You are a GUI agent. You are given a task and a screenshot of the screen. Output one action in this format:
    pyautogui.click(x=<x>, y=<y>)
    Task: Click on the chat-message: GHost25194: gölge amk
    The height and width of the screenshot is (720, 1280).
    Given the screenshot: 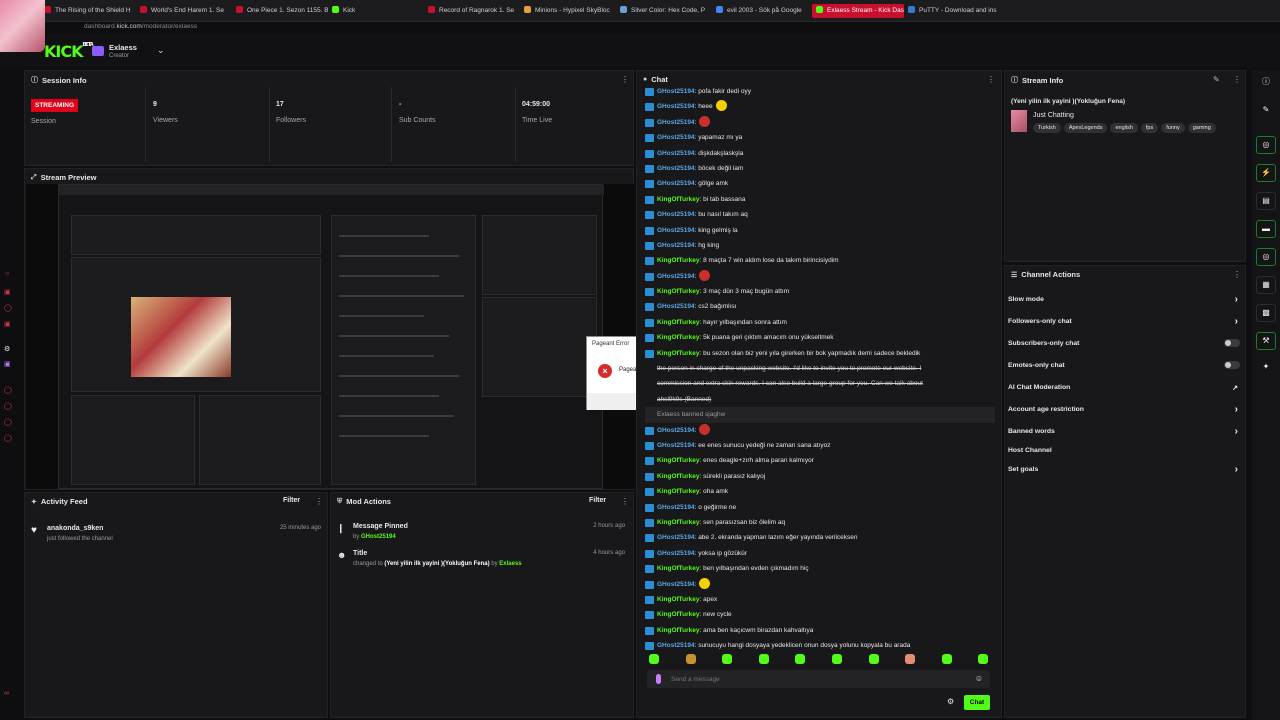 What is the action you would take?
    pyautogui.click(x=820, y=183)
    